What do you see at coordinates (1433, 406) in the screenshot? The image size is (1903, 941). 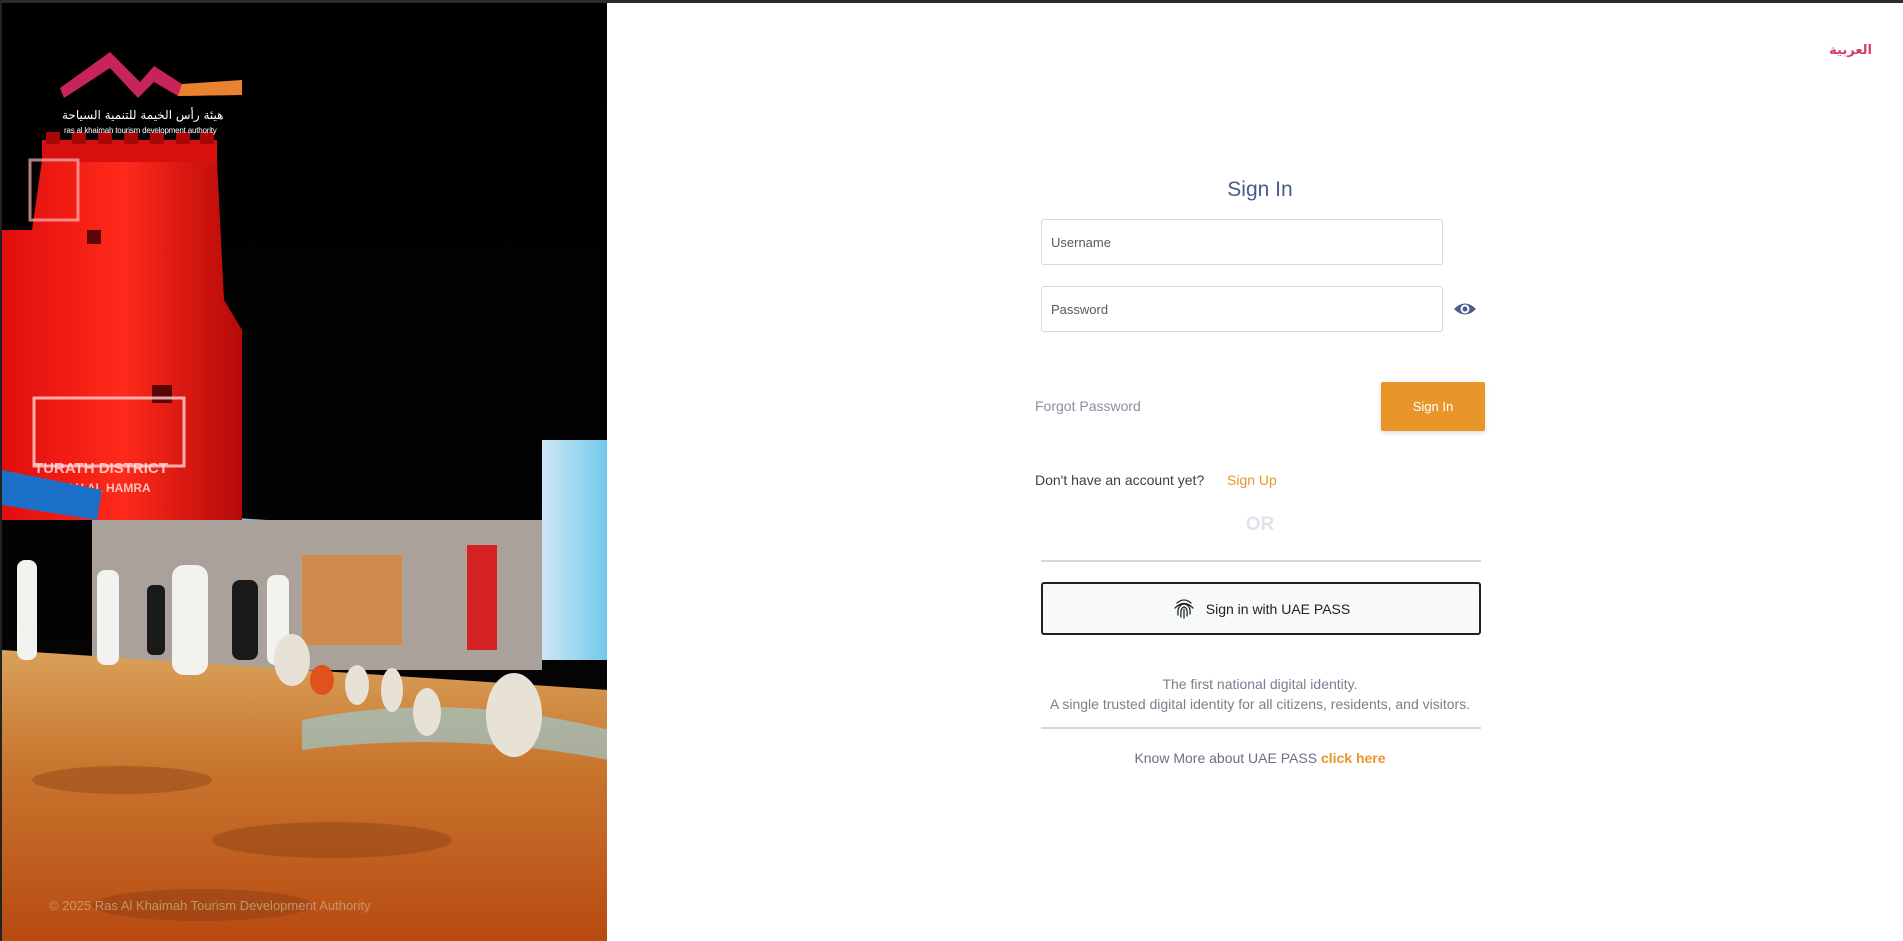 I see `sign-in-button: Sign In` at bounding box center [1433, 406].